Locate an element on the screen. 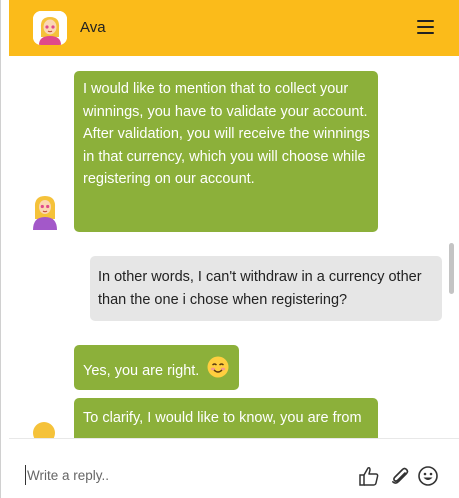 The image size is (459, 498). agent-message: Yes, you are right. is located at coordinates (156, 367).